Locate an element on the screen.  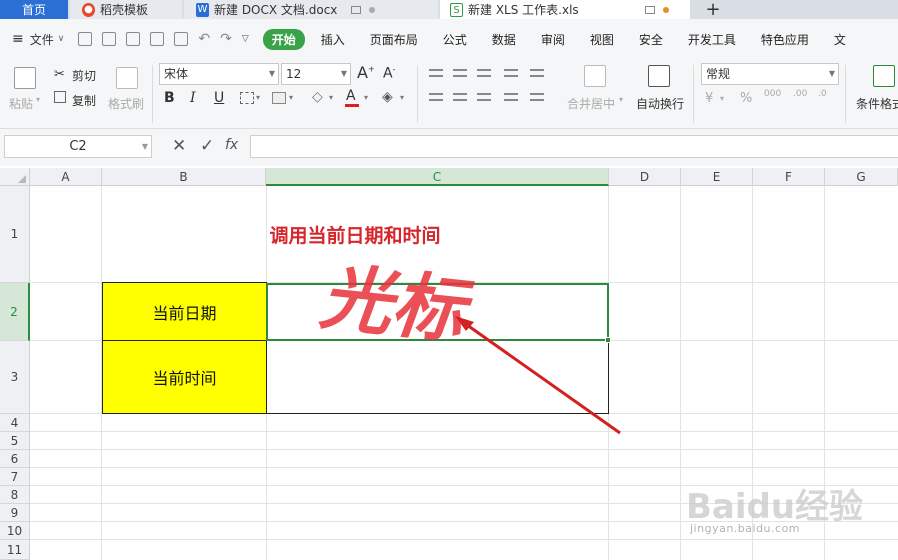
row-header-4: 4 is located at coordinates (15, 423).